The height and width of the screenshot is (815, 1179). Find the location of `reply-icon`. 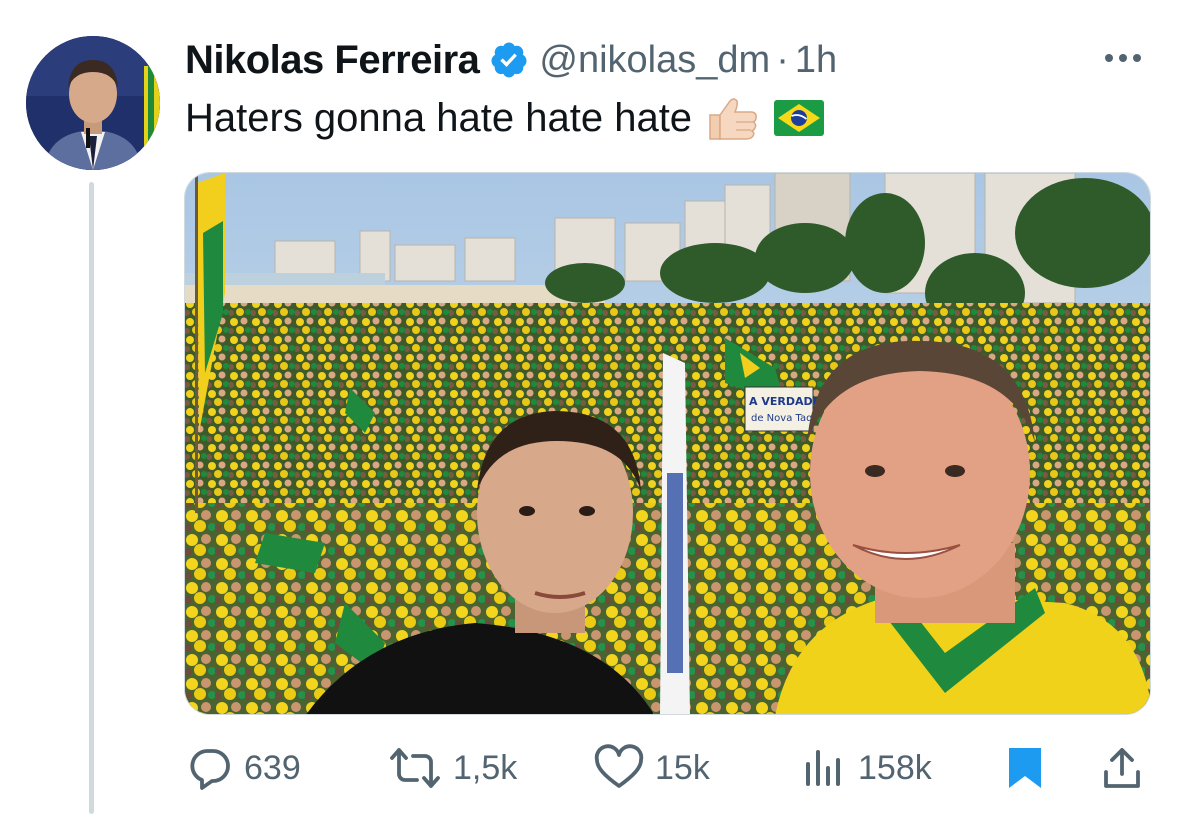

reply-icon is located at coordinates (210, 769).